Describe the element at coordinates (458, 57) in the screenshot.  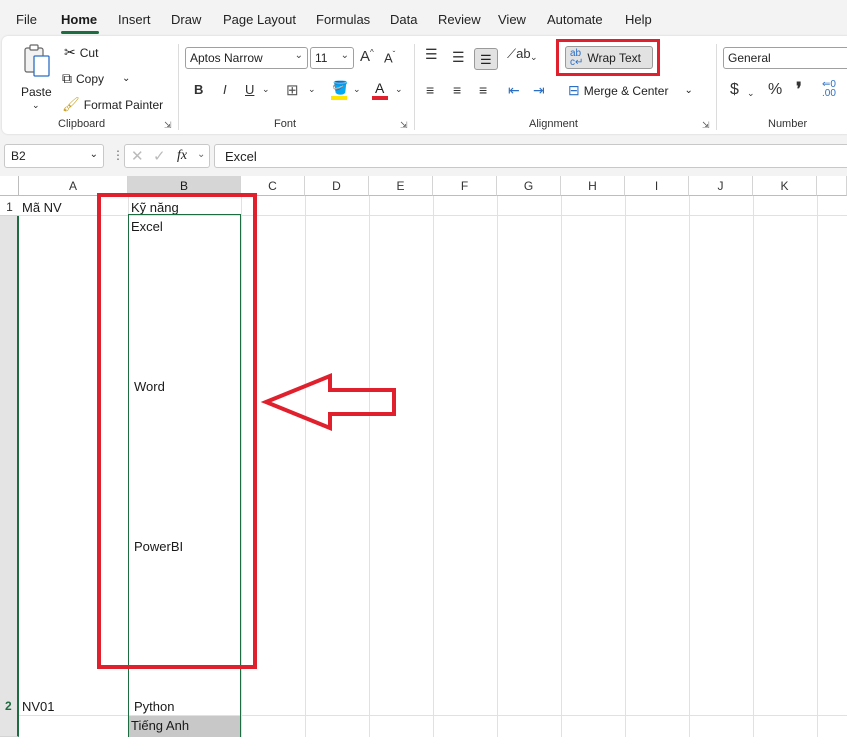
I see `middle-align-icon: ☰` at that location.